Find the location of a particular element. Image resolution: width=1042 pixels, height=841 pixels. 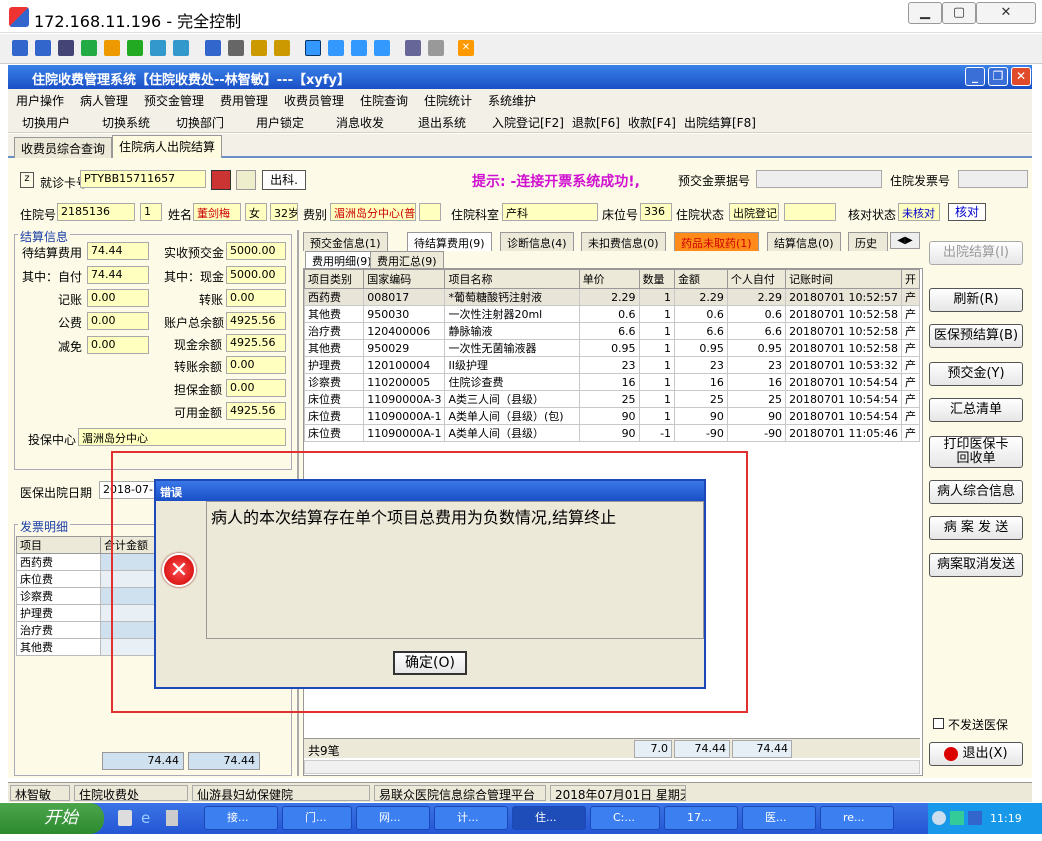

ie-icon: e is located at coordinates (149, 818).